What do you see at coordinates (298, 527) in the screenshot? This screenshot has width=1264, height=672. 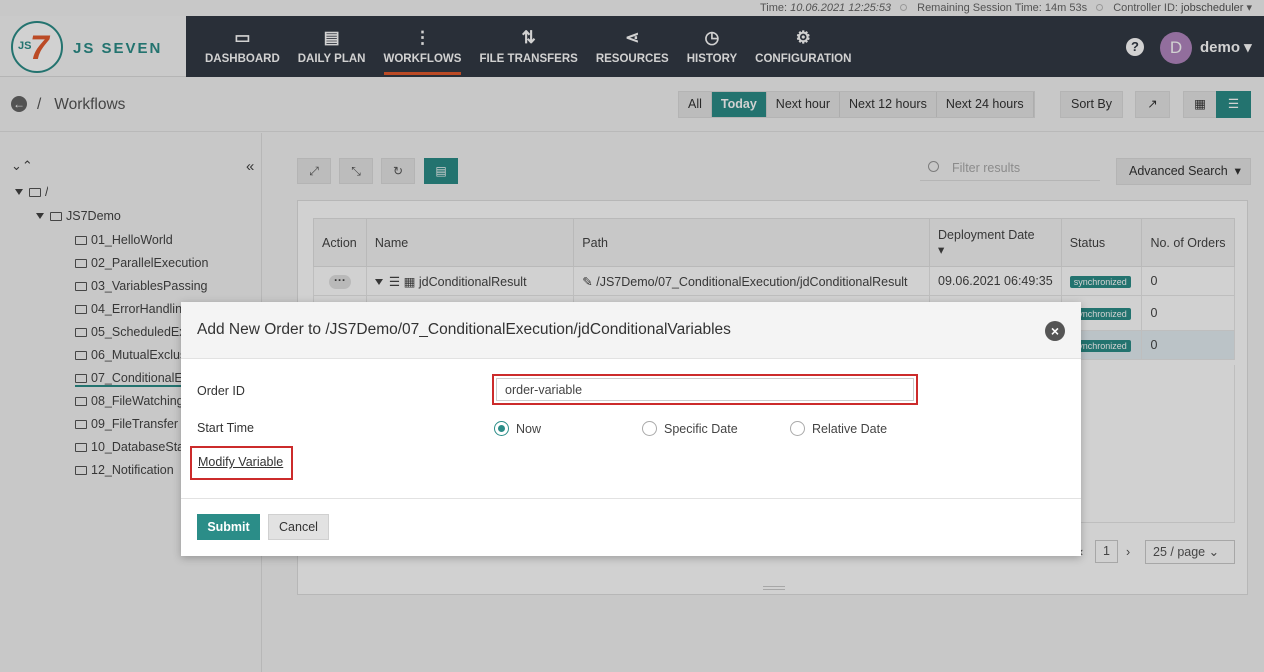 I see `cancel-button: Cancel` at bounding box center [298, 527].